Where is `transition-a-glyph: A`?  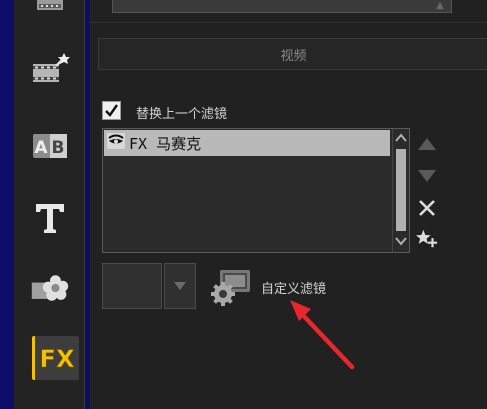
transition-a-glyph: A is located at coordinates (41, 148).